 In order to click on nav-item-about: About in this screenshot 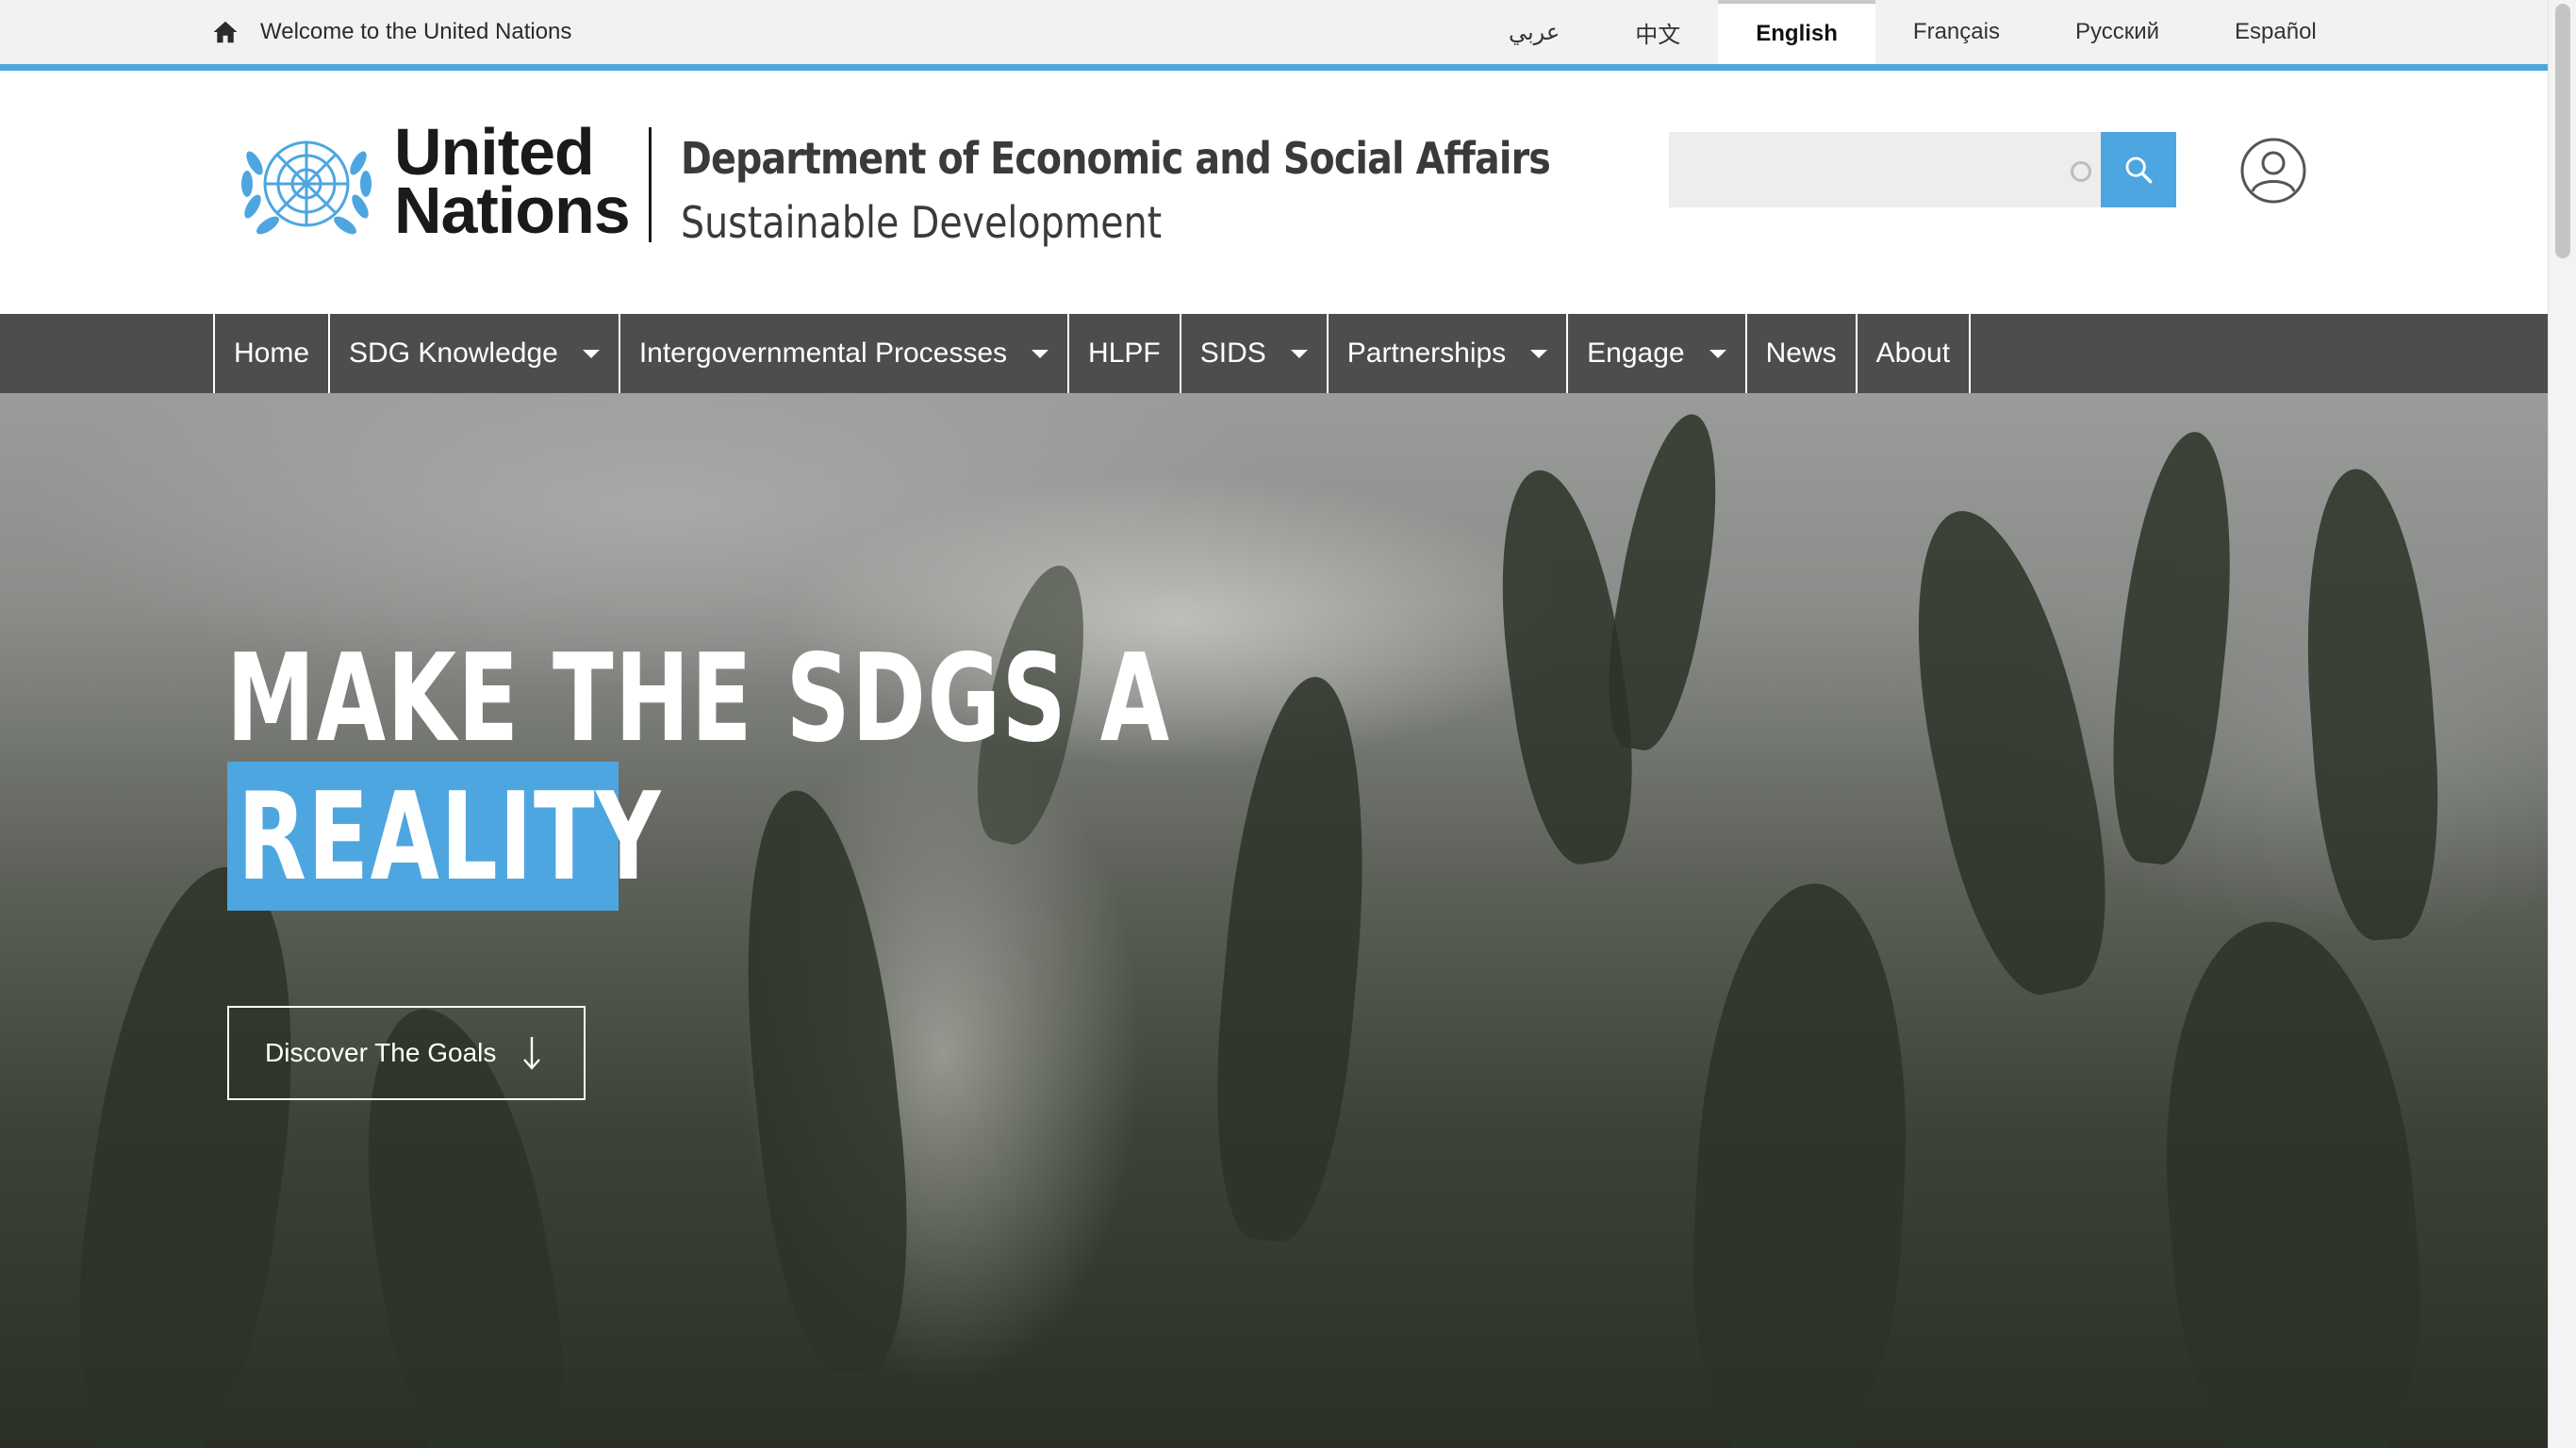, I will do `click(1915, 353)`.